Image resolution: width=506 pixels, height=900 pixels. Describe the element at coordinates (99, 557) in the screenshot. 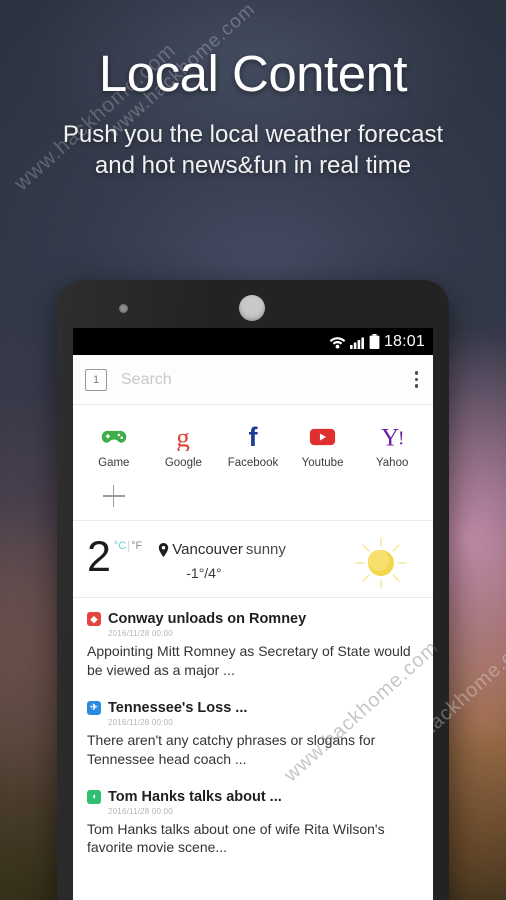

I see `weather-temperature: 2` at that location.